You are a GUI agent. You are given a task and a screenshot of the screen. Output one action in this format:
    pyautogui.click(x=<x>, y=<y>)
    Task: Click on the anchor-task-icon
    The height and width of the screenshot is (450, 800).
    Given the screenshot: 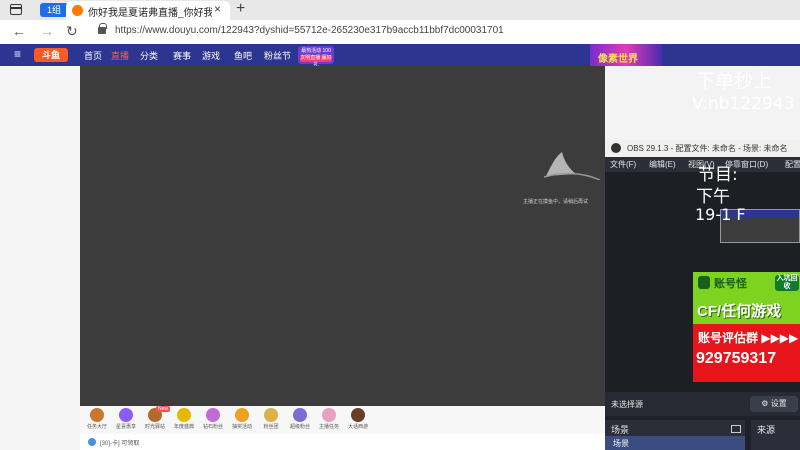 What is the action you would take?
    pyautogui.click(x=329, y=415)
    